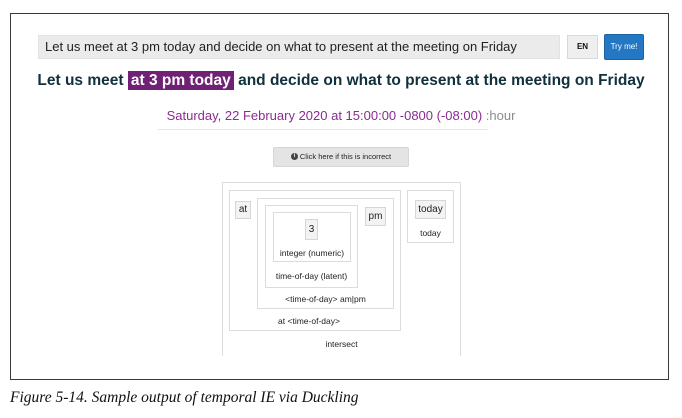  I want to click on time-expression-highlight: at 3 pm today, so click(180, 80).